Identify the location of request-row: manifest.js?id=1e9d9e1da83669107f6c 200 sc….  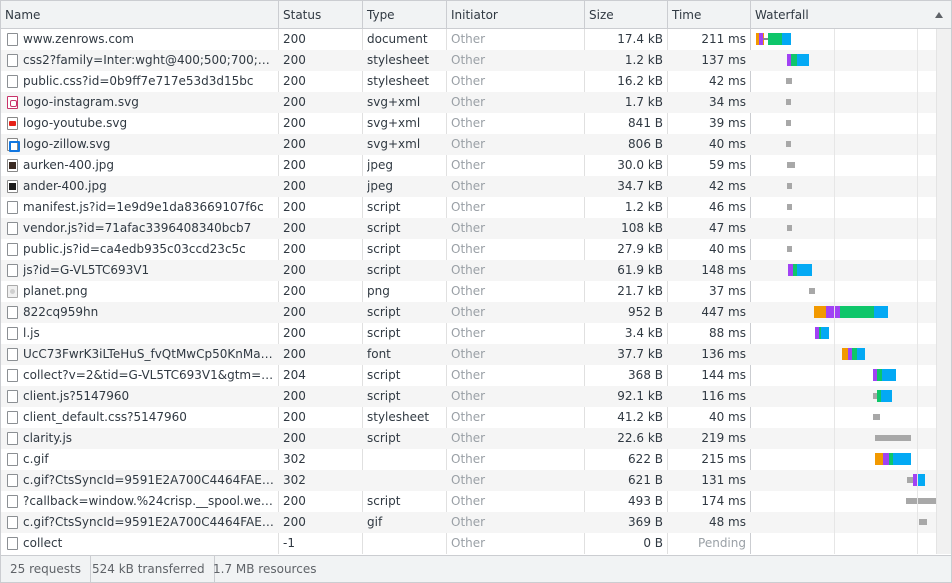
(468, 207).